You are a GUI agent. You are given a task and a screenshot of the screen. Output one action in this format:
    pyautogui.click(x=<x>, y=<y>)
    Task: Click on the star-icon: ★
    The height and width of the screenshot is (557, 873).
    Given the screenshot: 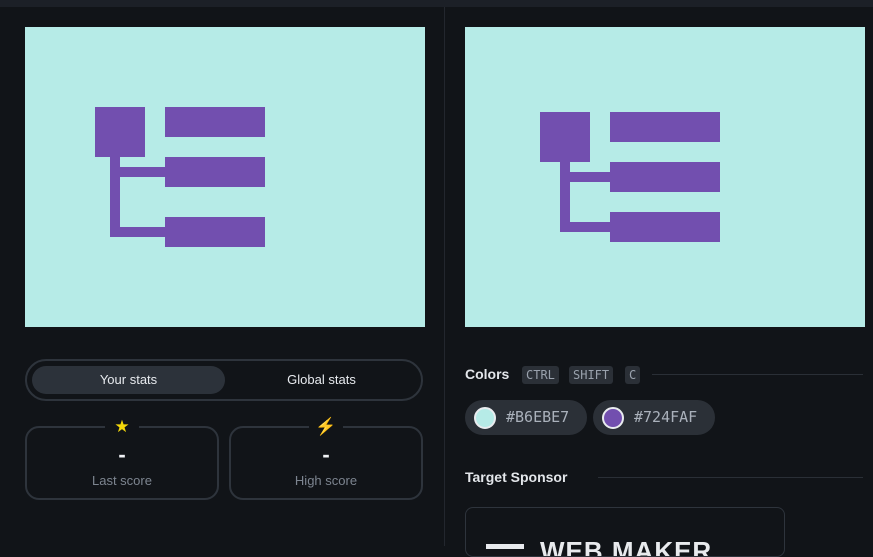 What is the action you would take?
    pyautogui.click(x=122, y=427)
    